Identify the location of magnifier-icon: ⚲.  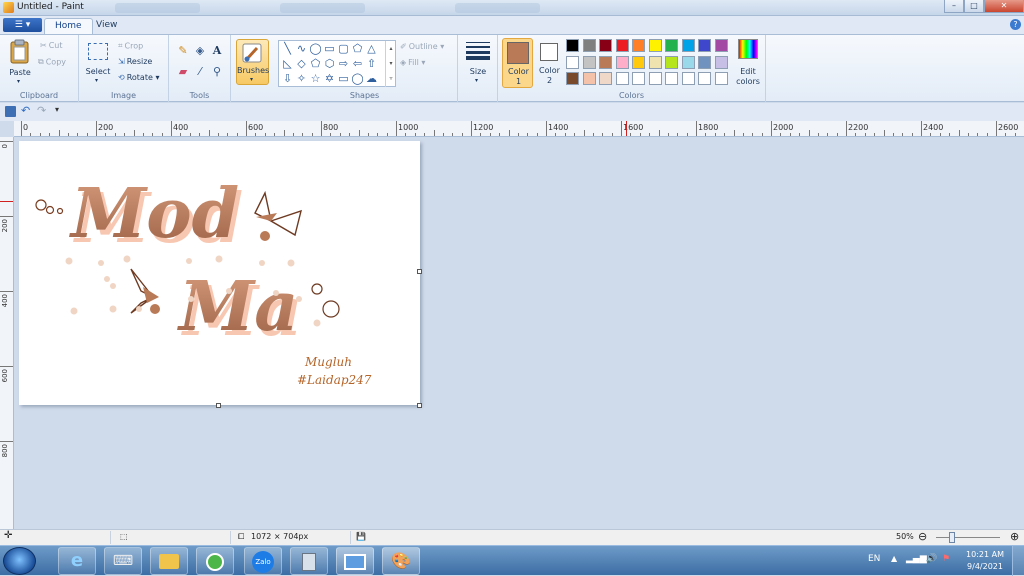
(217, 72).